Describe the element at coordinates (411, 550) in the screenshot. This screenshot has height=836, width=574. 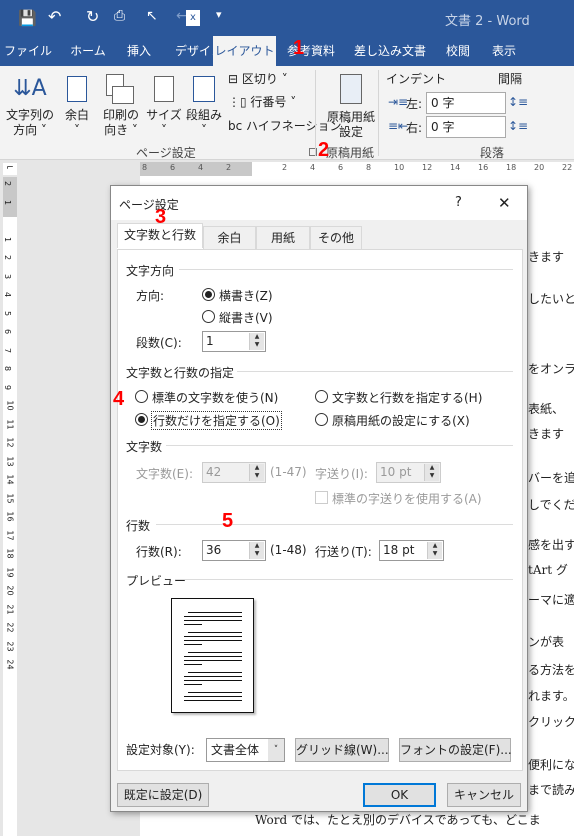
I see `line-pitch-spinner: 18 pt ▲ ▼` at that location.